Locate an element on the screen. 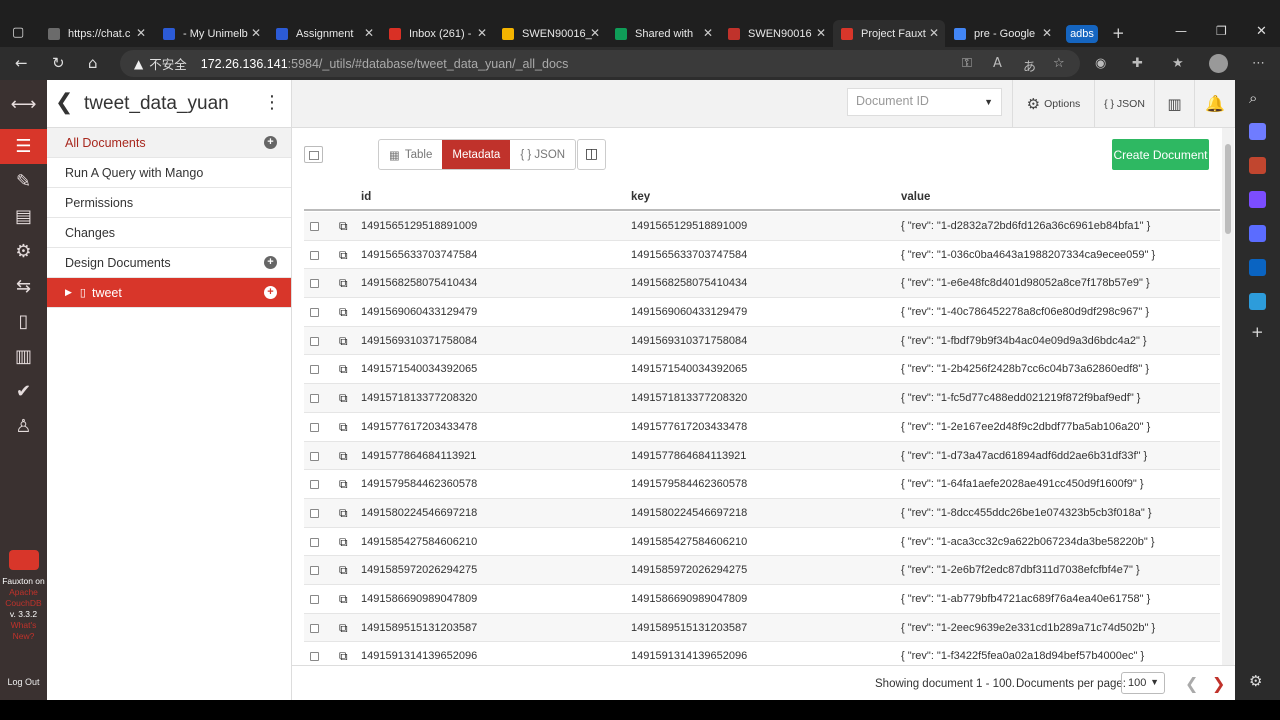 Image resolution: width=1280 pixels, height=720 pixels. send-icon is located at coordinates (1257, 301).